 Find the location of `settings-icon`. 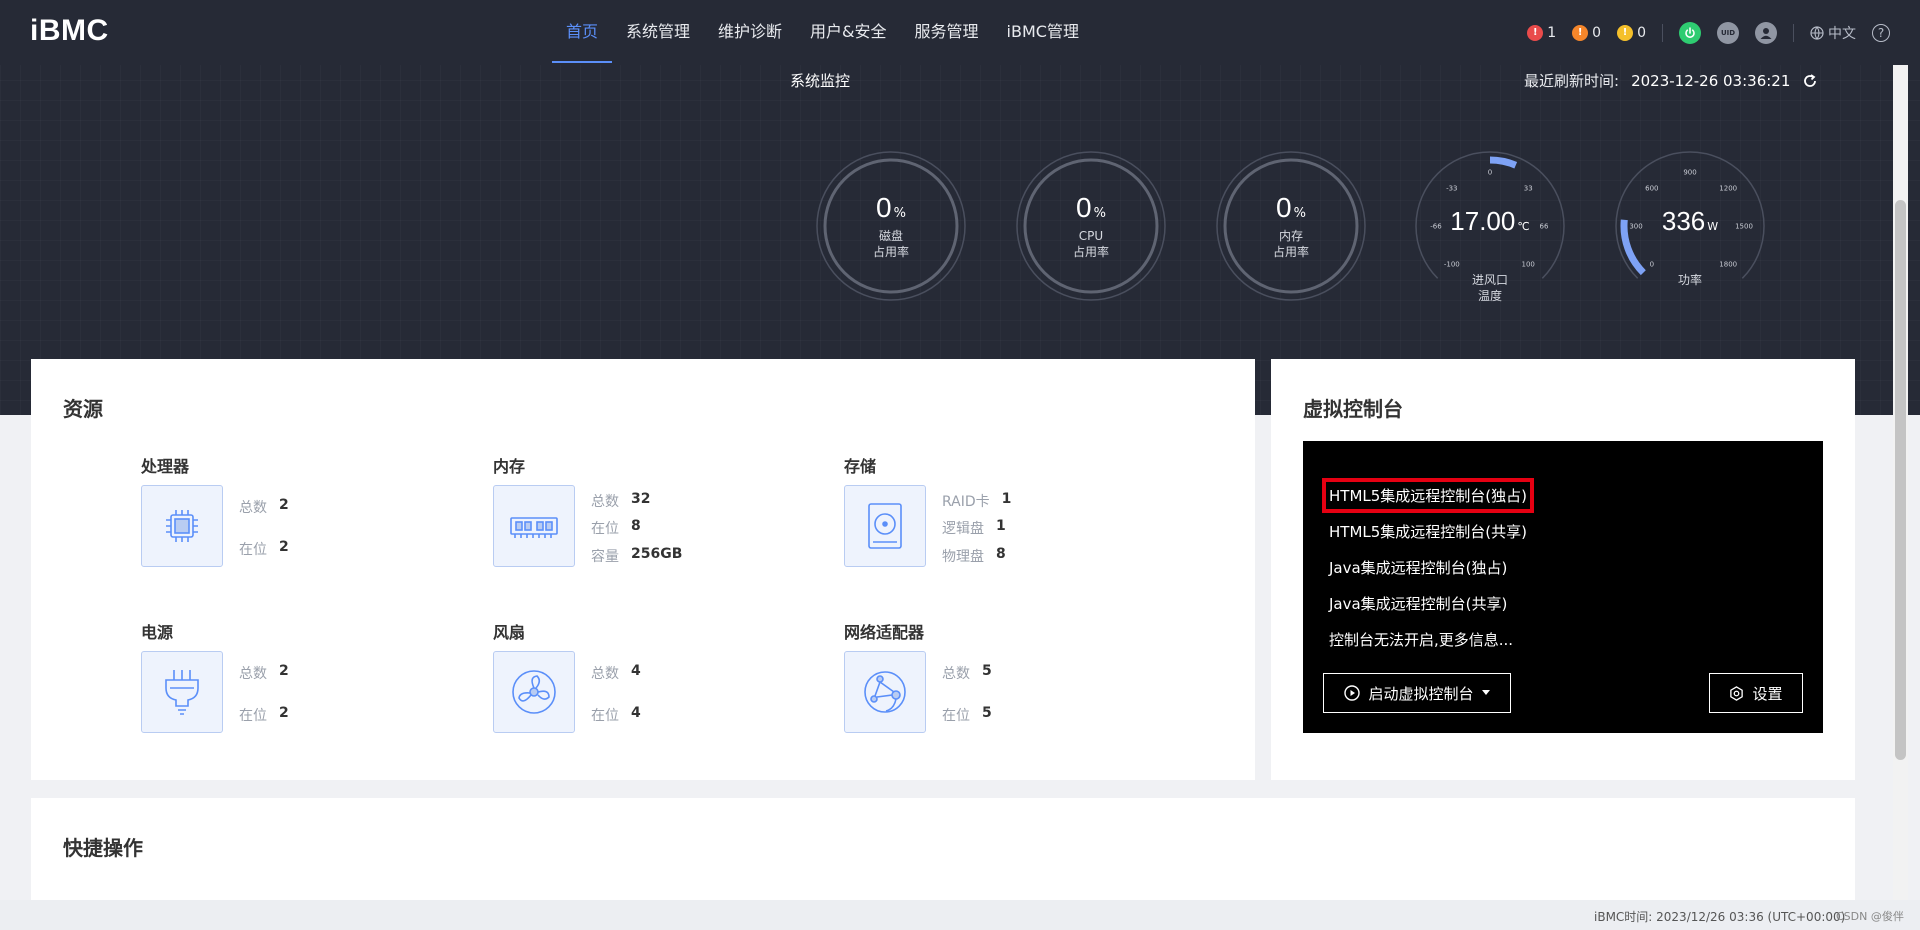

settings-icon is located at coordinates (1737, 693).